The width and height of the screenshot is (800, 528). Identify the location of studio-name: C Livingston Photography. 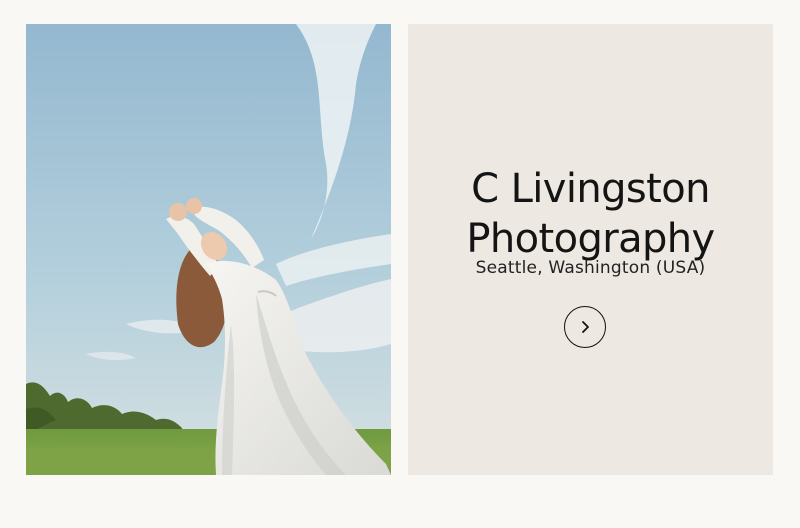
(590, 214).